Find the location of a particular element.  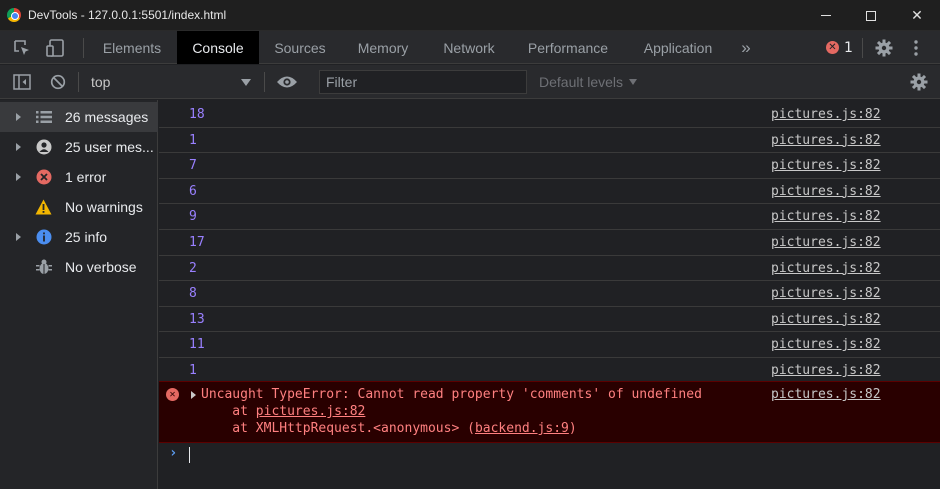

log-message: 8 pictures.js:82 is located at coordinates (549, 294).